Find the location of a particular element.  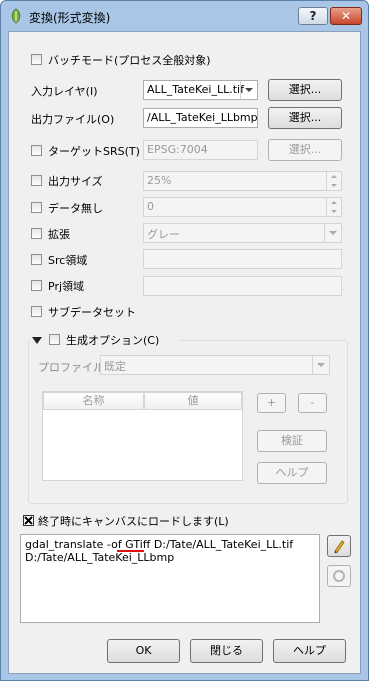

column-header-value: 値 is located at coordinates (193, 401).